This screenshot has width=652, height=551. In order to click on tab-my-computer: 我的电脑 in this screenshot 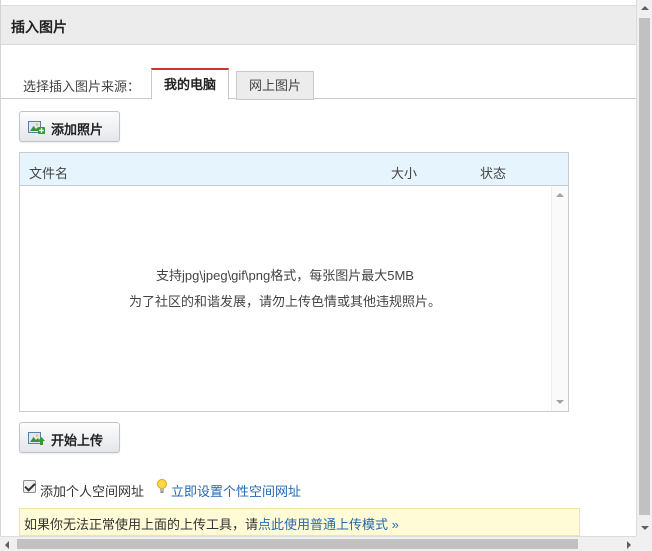, I will do `click(190, 84)`.